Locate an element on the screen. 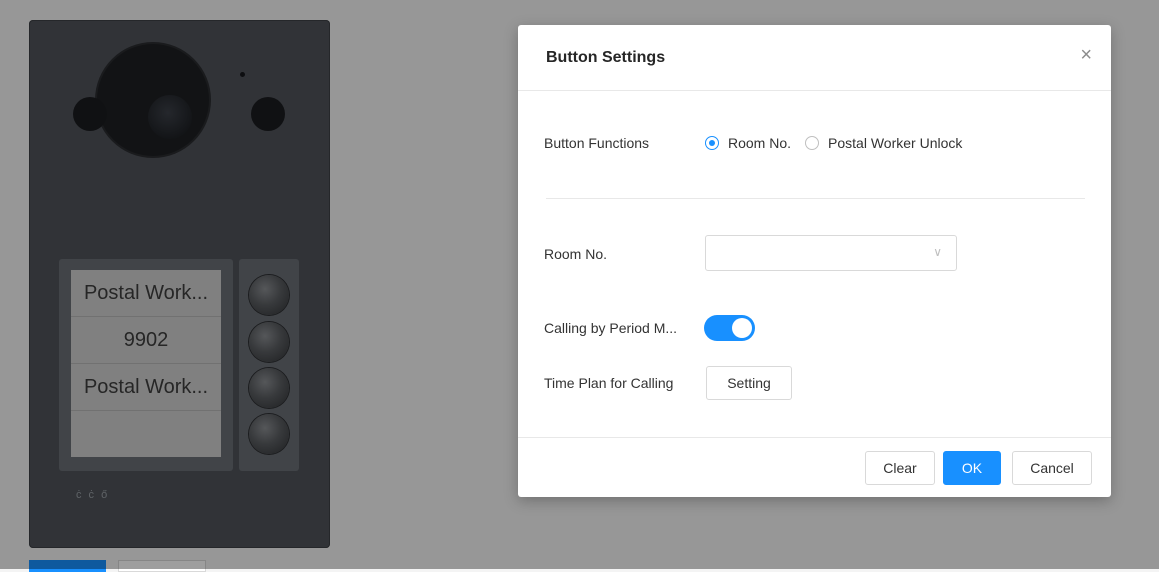 The width and height of the screenshot is (1159, 572). radio-room-no: Room No. is located at coordinates (748, 143).